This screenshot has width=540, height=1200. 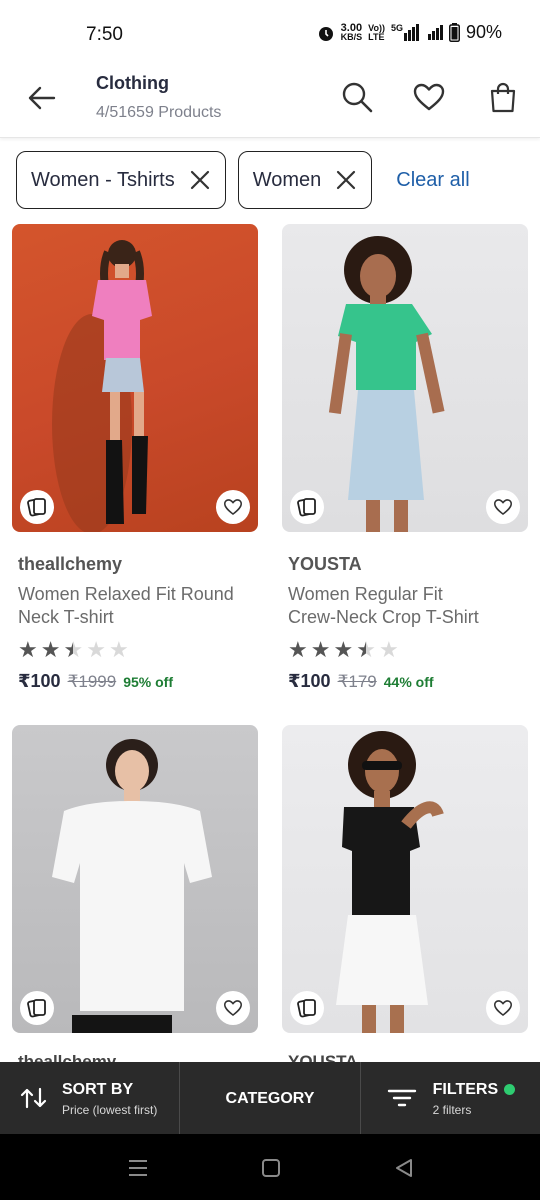 I want to click on sort-button: SORT BY Price (lowest first), so click(x=90, y=1098).